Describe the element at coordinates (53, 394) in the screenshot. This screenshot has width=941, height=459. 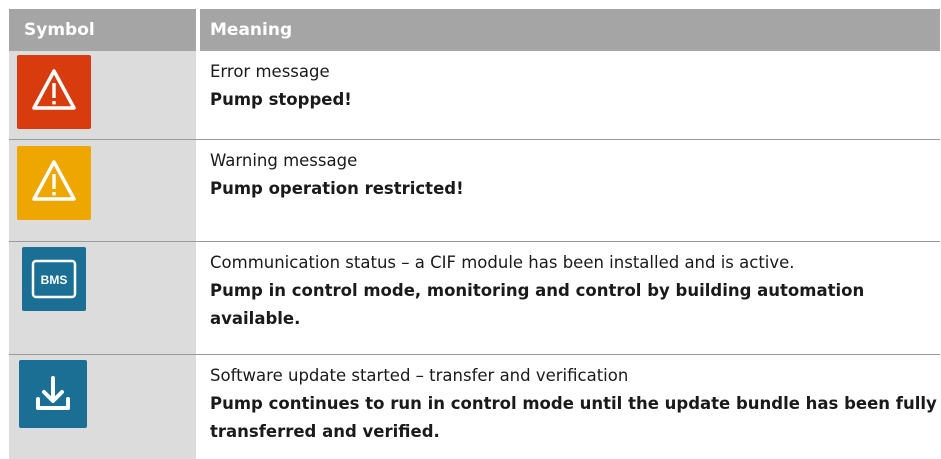
I see `download-icon` at that location.